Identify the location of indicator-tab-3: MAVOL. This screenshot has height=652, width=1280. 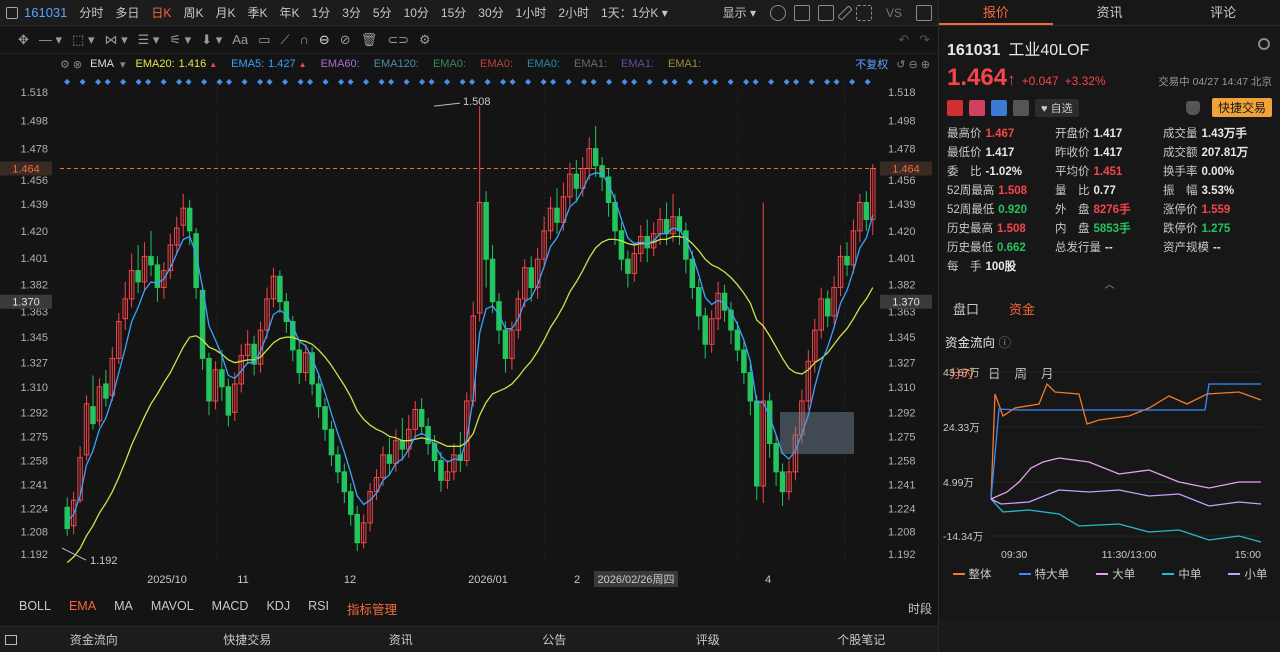
(172, 608).